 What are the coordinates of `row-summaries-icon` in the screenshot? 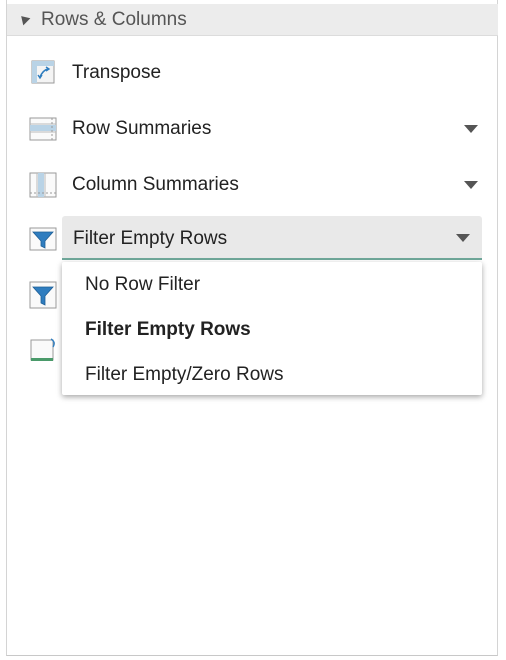 It's located at (44, 129).